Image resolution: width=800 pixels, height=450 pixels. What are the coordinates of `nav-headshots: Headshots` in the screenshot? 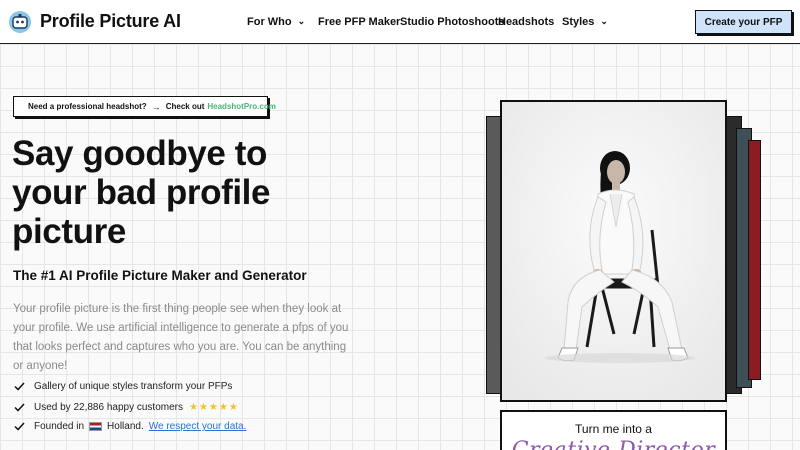 It's located at (526, 22).